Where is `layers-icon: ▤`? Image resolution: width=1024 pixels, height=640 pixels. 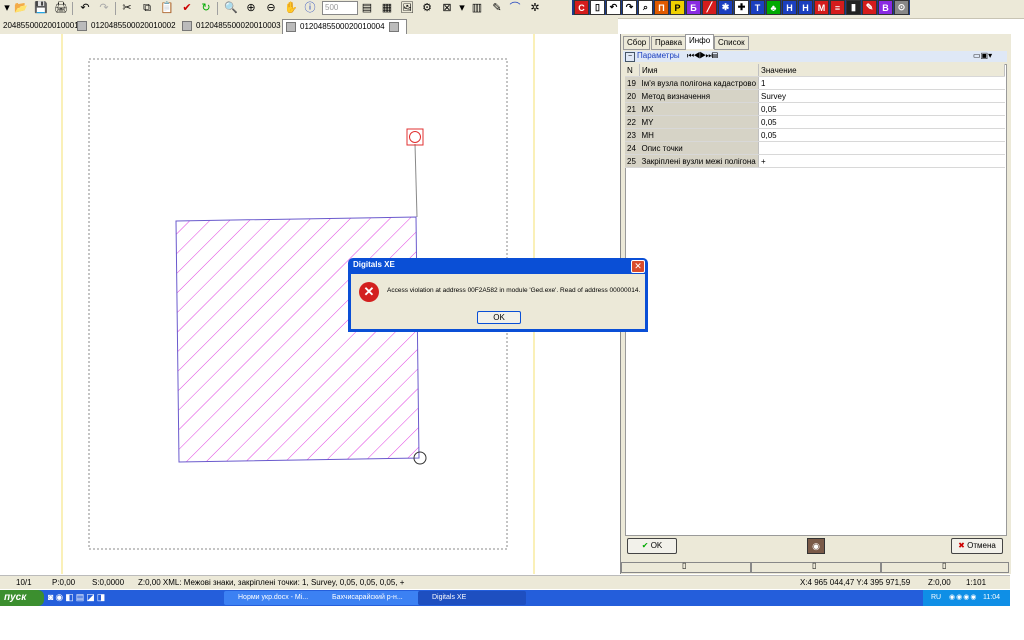
layers-icon: ▤ is located at coordinates (367, 8).